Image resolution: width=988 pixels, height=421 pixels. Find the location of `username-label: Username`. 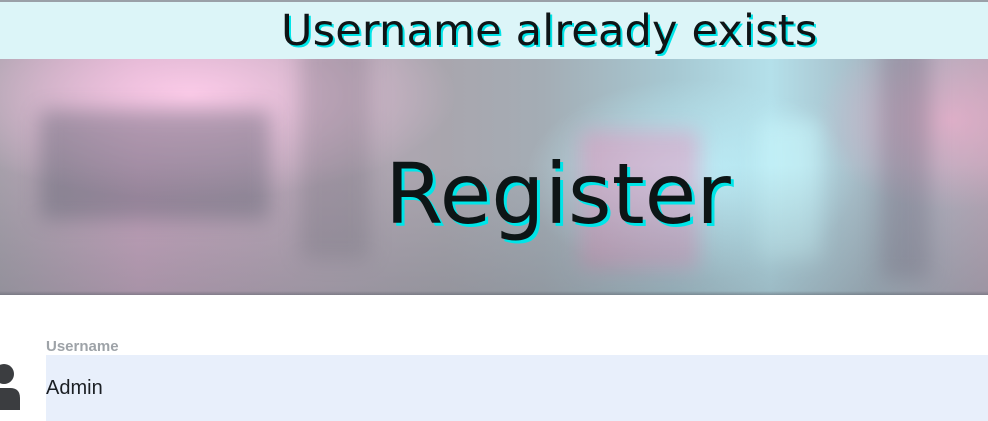

username-label: Username is located at coordinates (82, 346).